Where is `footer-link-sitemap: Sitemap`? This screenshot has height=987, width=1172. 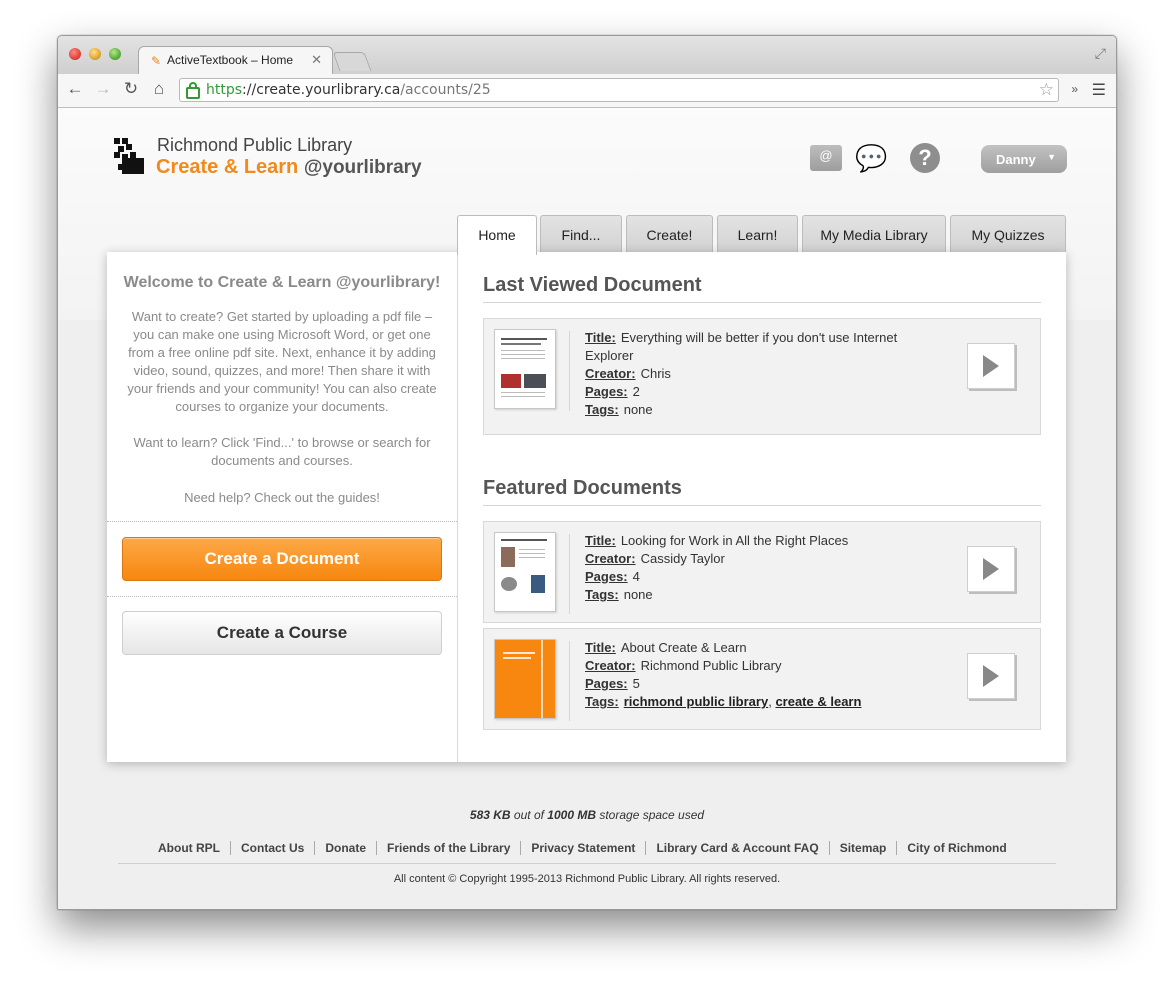 footer-link-sitemap: Sitemap is located at coordinates (863, 848).